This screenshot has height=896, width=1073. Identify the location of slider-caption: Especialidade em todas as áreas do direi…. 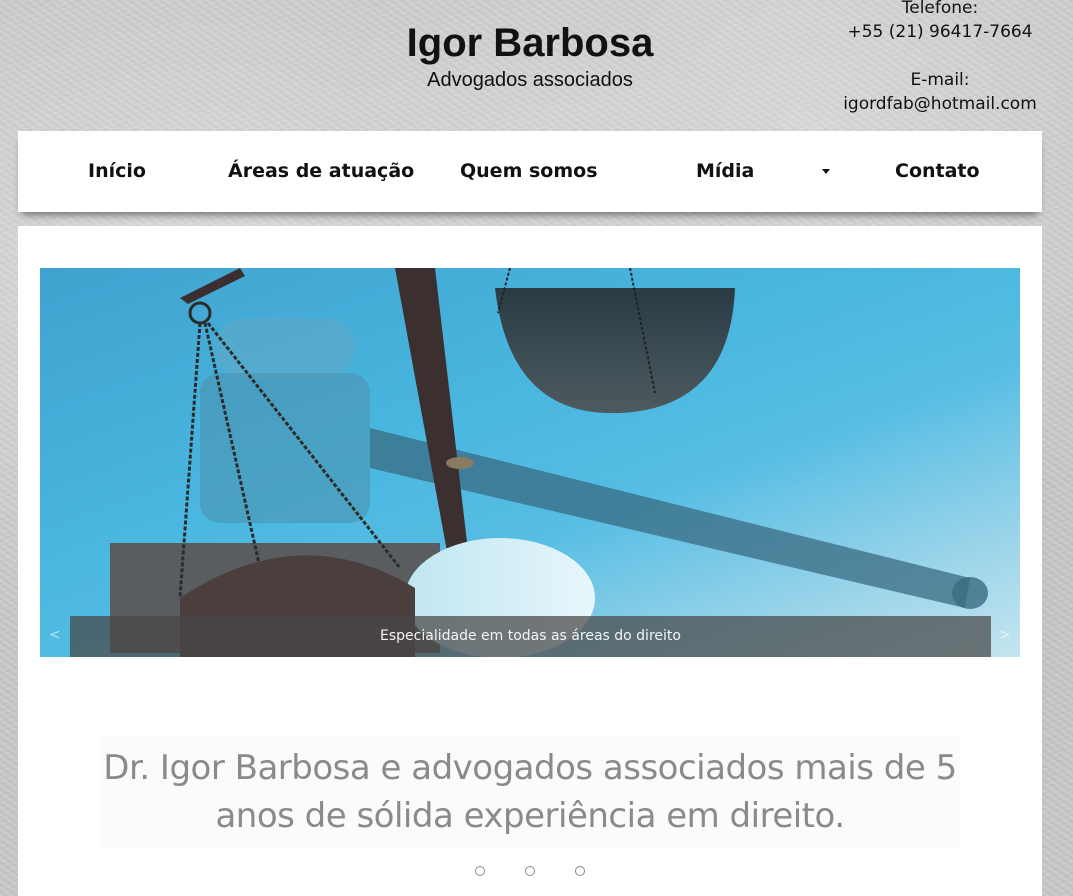
(530, 636).